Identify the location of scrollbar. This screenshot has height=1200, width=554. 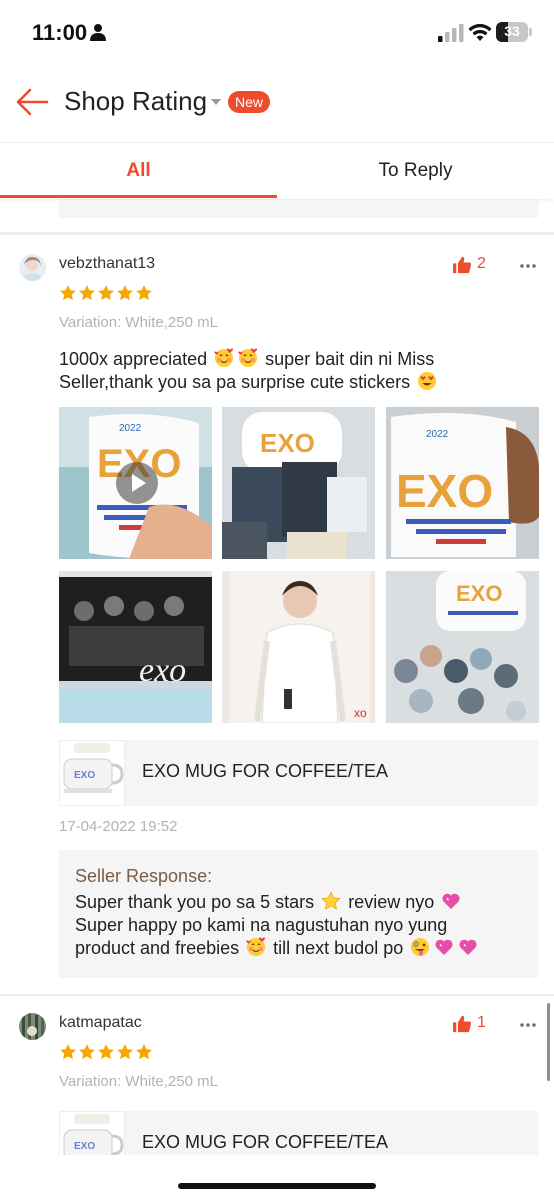
(548, 1042).